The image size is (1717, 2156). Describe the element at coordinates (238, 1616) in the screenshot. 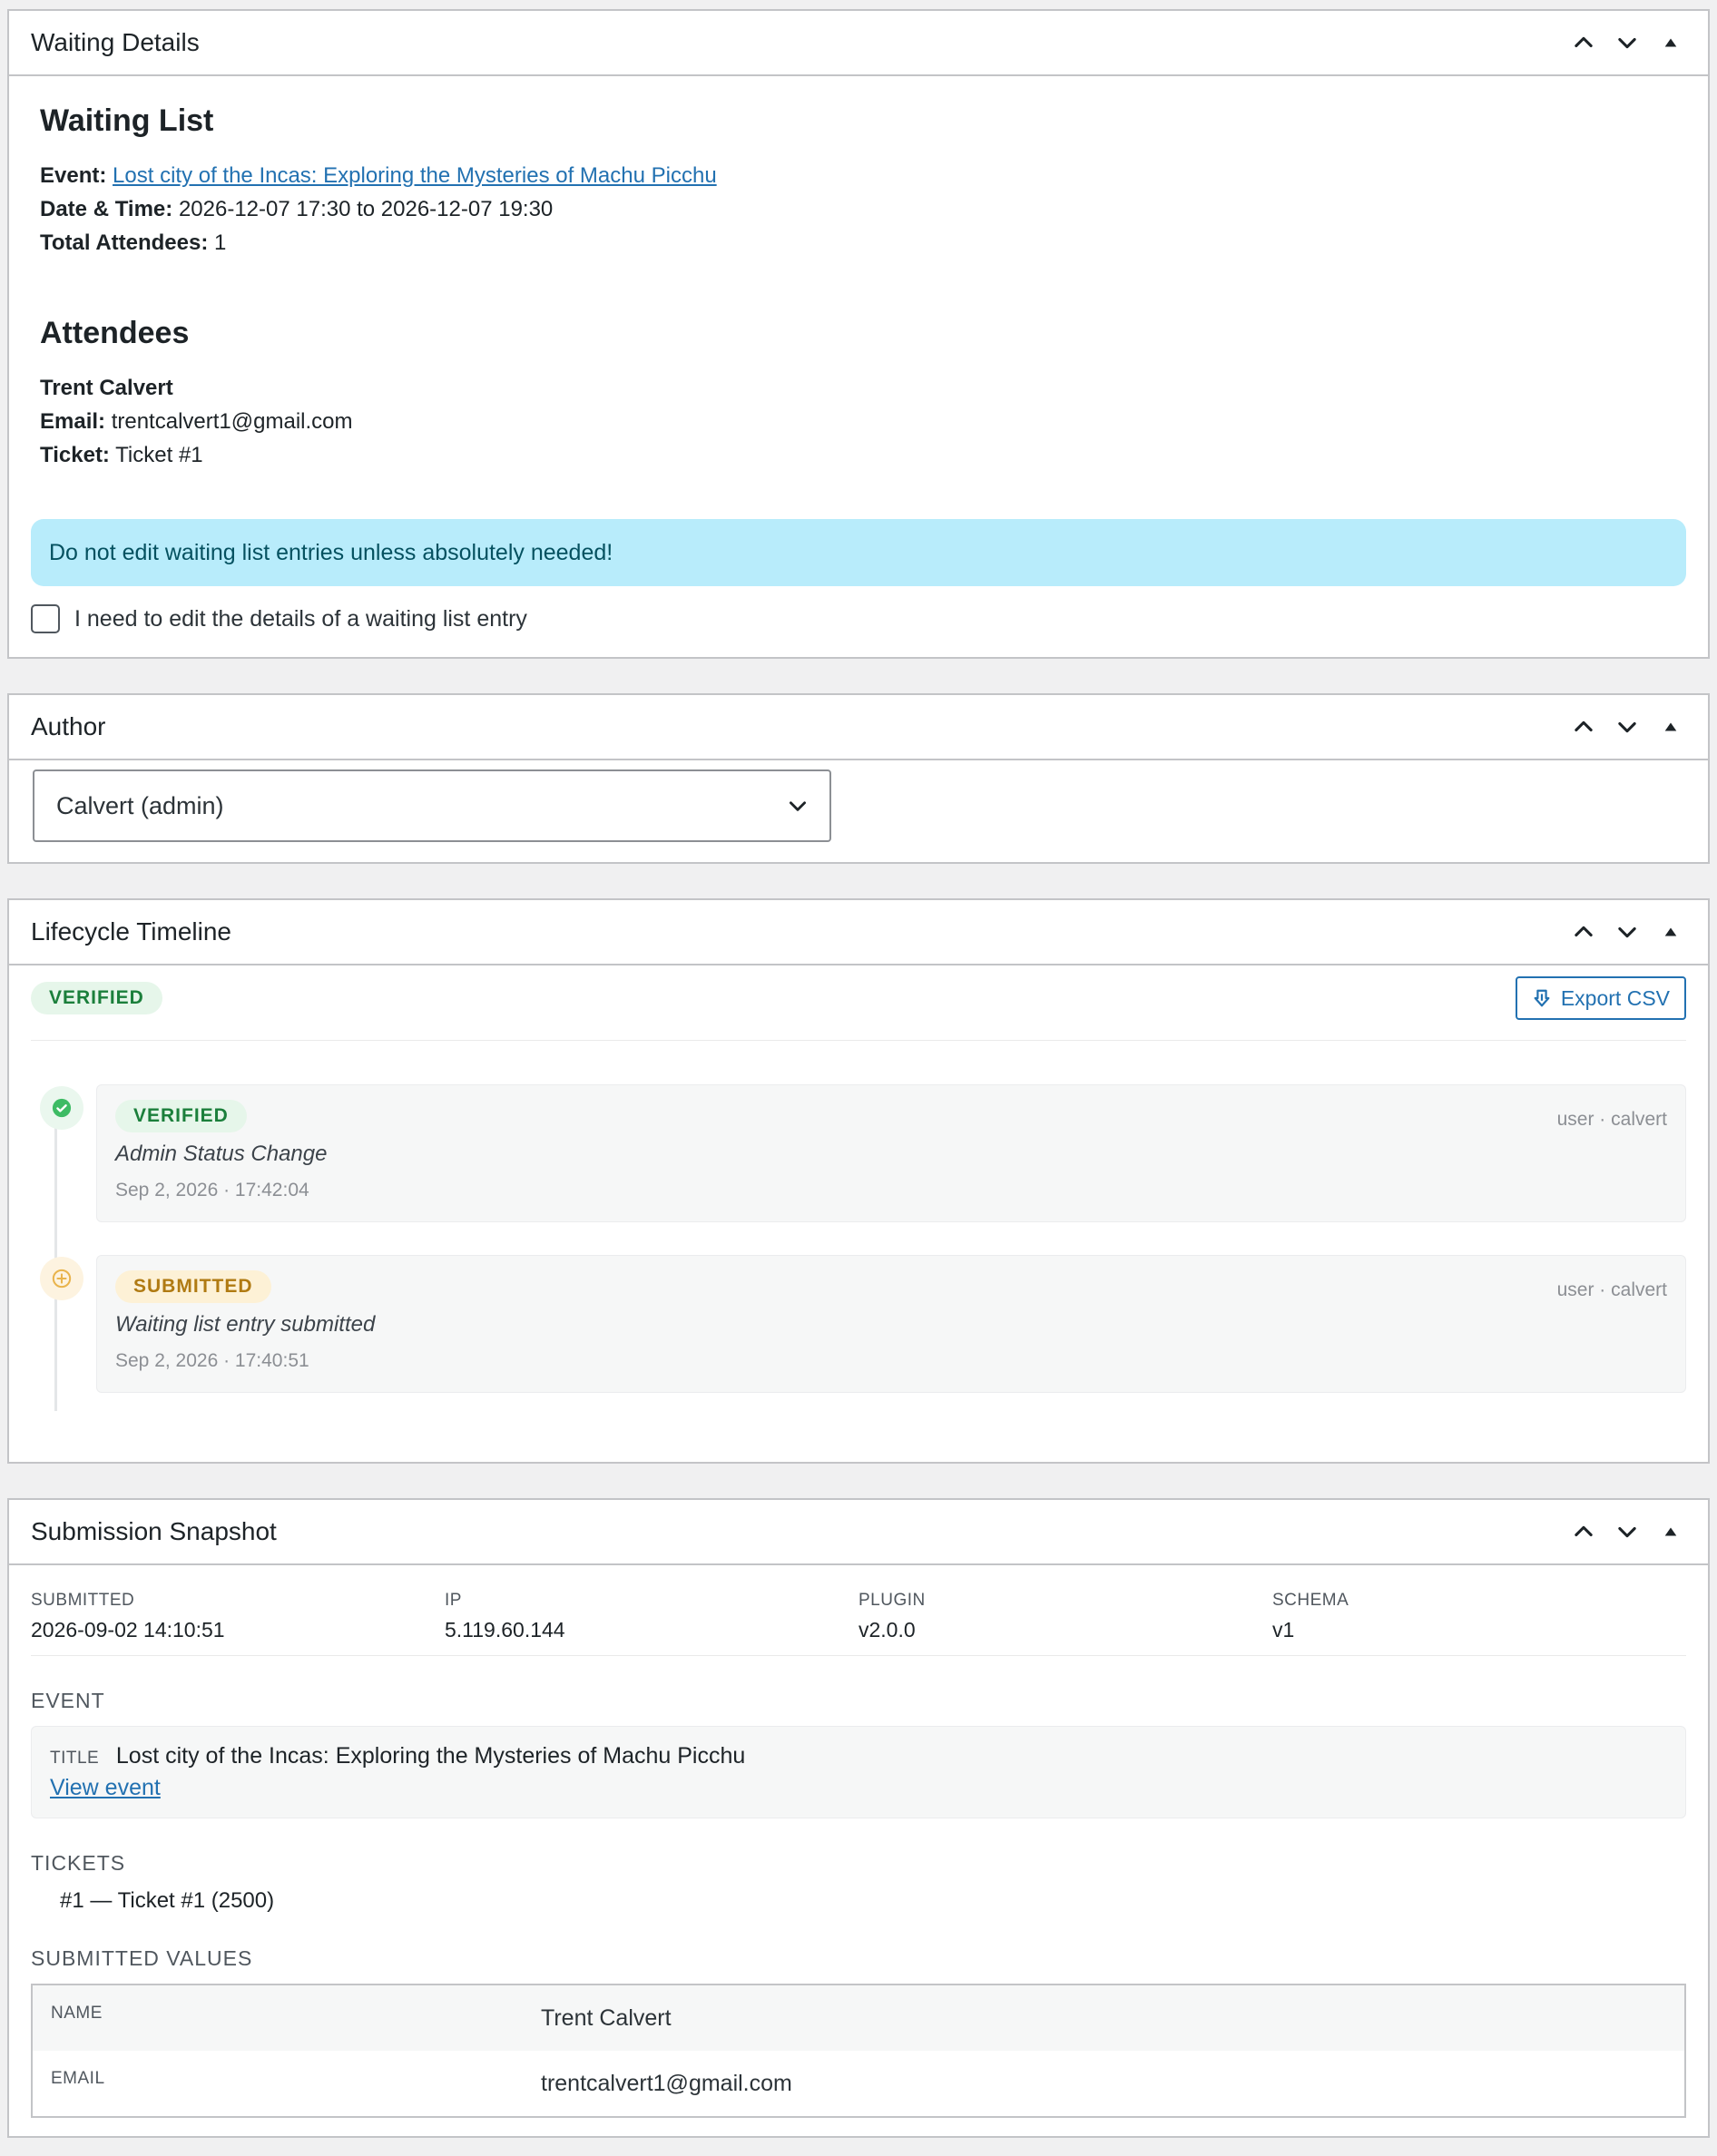

I see `meta-submitted: SUBMITTED 2026-09-02 14:10:51` at that location.